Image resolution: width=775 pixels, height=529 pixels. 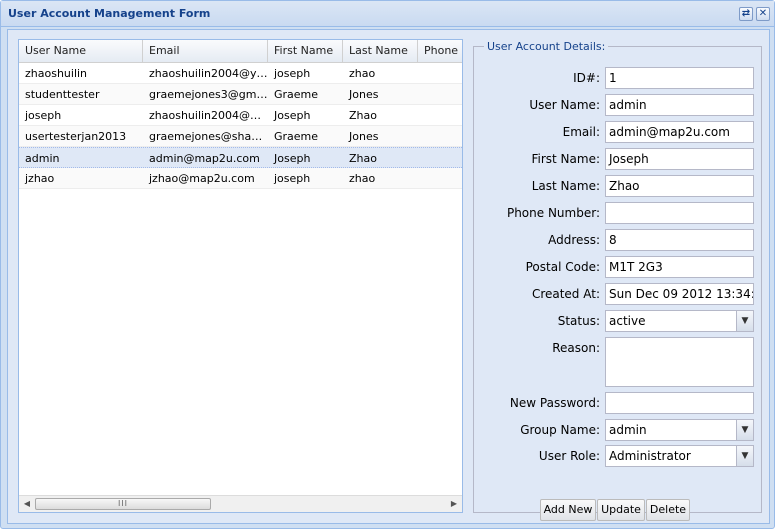 What do you see at coordinates (628, 430) in the screenshot?
I see `group-name-value: admin` at bounding box center [628, 430].